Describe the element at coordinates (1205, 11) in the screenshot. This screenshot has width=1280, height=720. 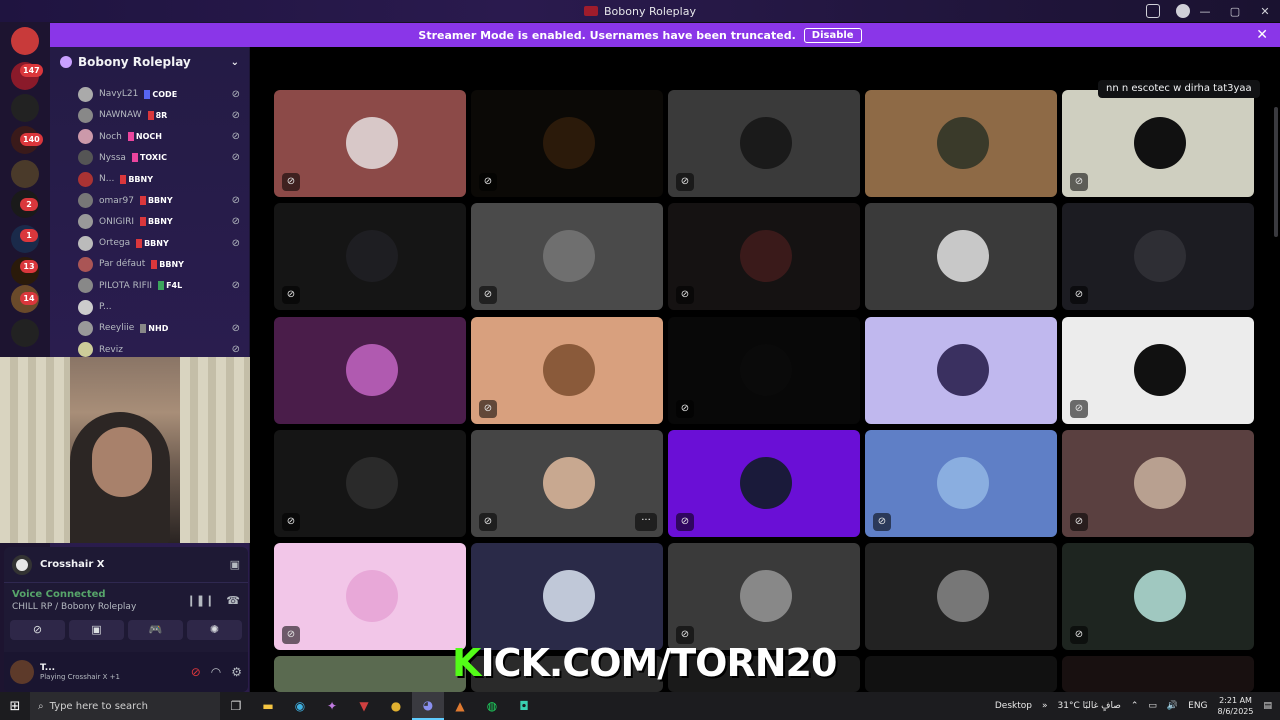
I see `minimize-icon: —` at that location.